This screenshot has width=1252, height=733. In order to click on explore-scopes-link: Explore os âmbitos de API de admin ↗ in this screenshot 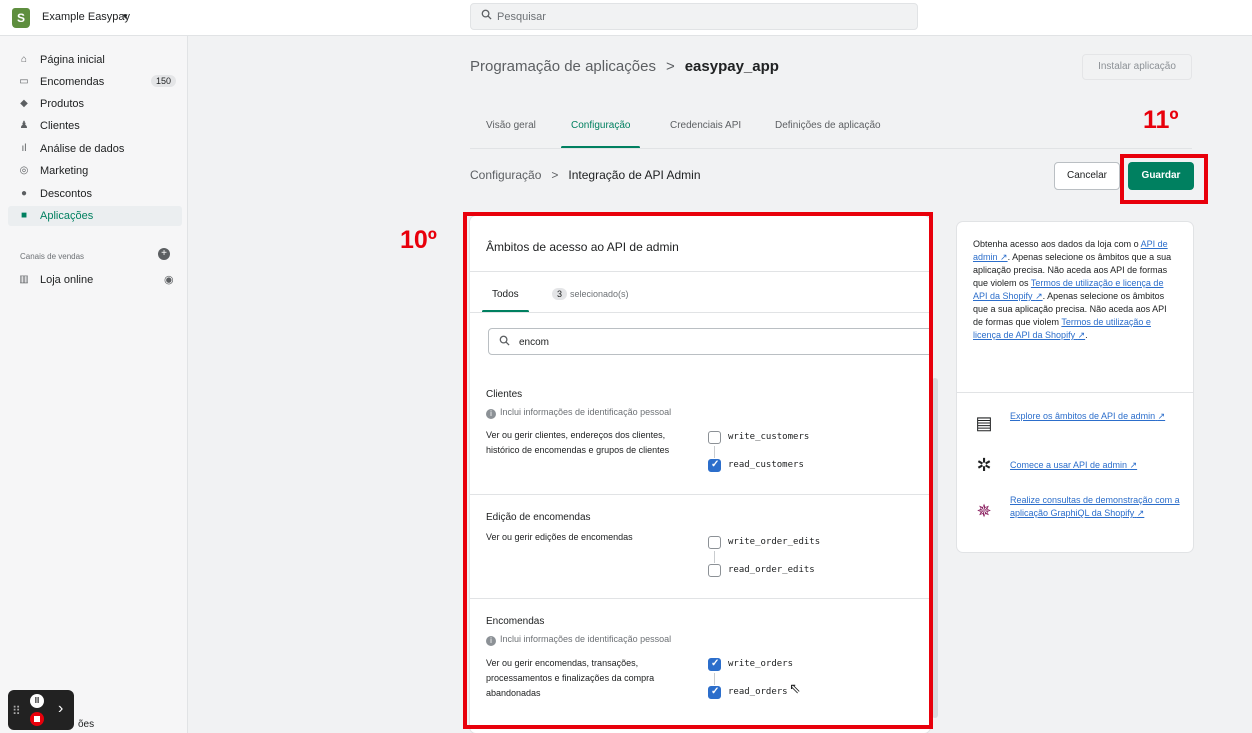, I will do `click(1095, 416)`.